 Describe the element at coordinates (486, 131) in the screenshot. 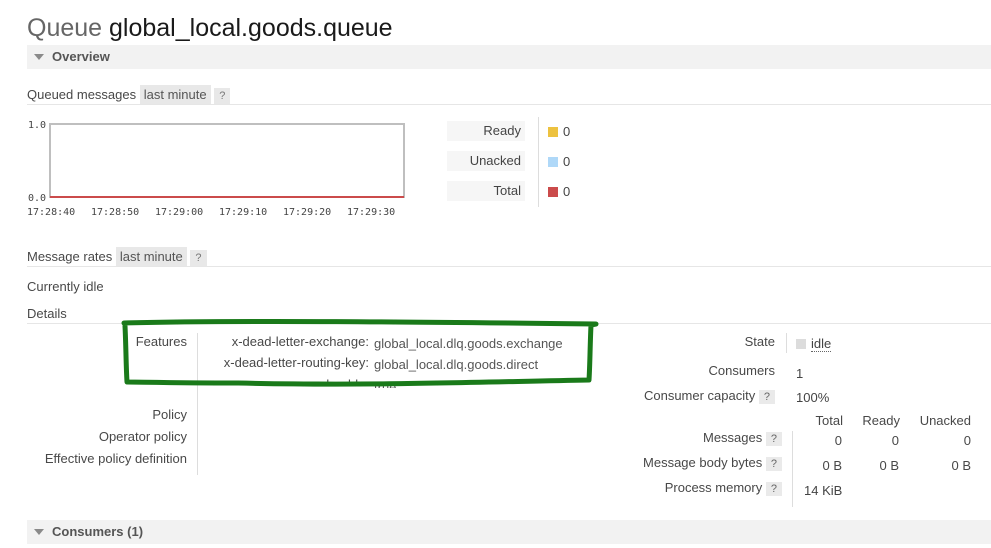

I see `legend-label: Ready` at that location.